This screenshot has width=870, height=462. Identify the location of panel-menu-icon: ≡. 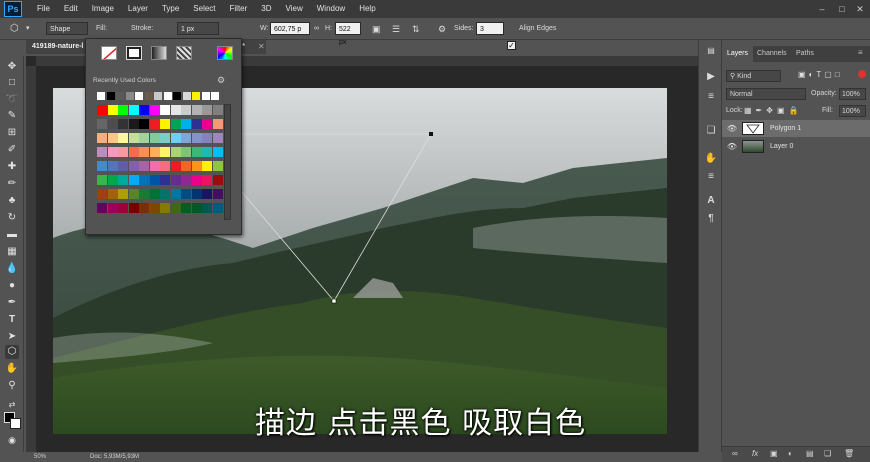
(860, 52).